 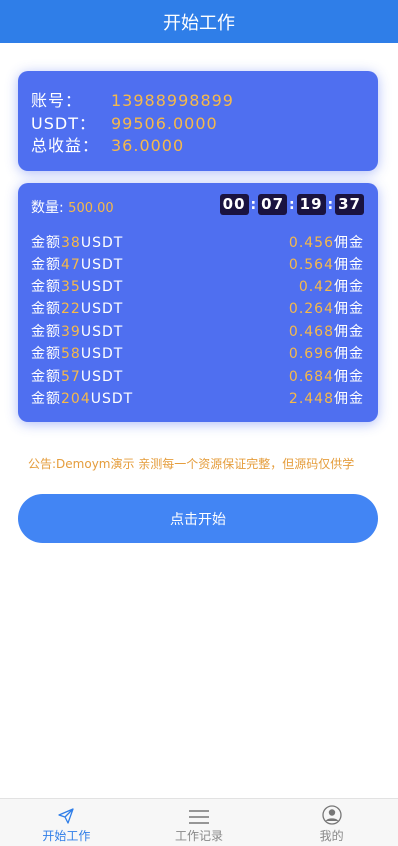 What do you see at coordinates (197, 242) in the screenshot?
I see `list-item: 金额38USDT 0.456佣金` at bounding box center [197, 242].